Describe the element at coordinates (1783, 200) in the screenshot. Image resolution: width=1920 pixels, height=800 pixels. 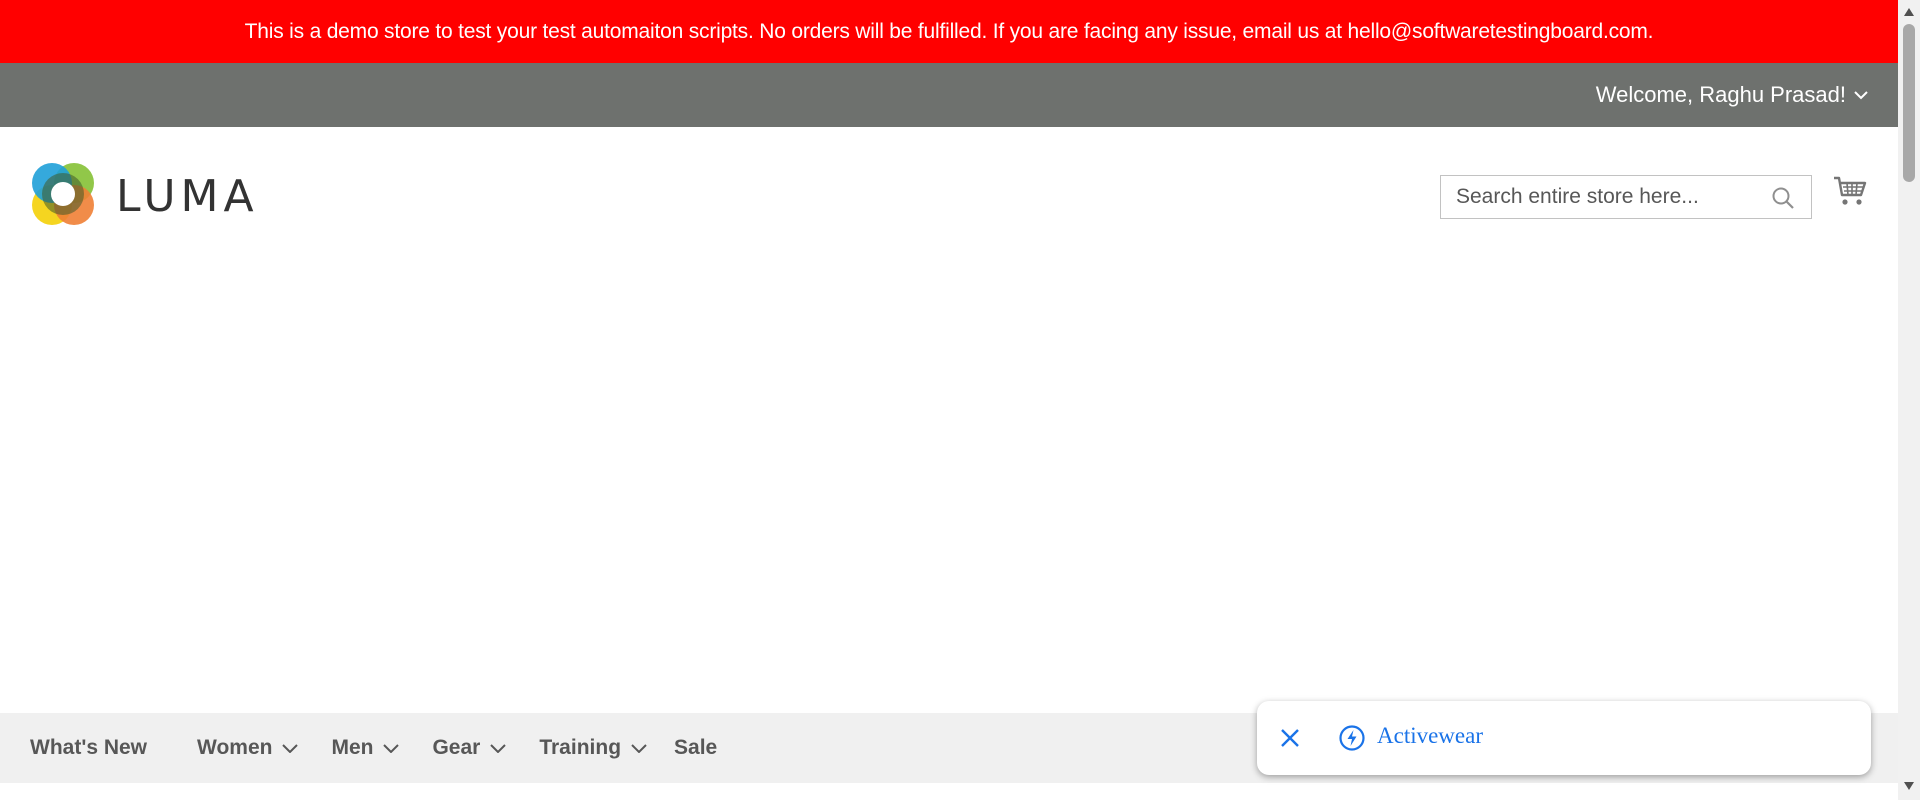
I see `search-icon` at that location.